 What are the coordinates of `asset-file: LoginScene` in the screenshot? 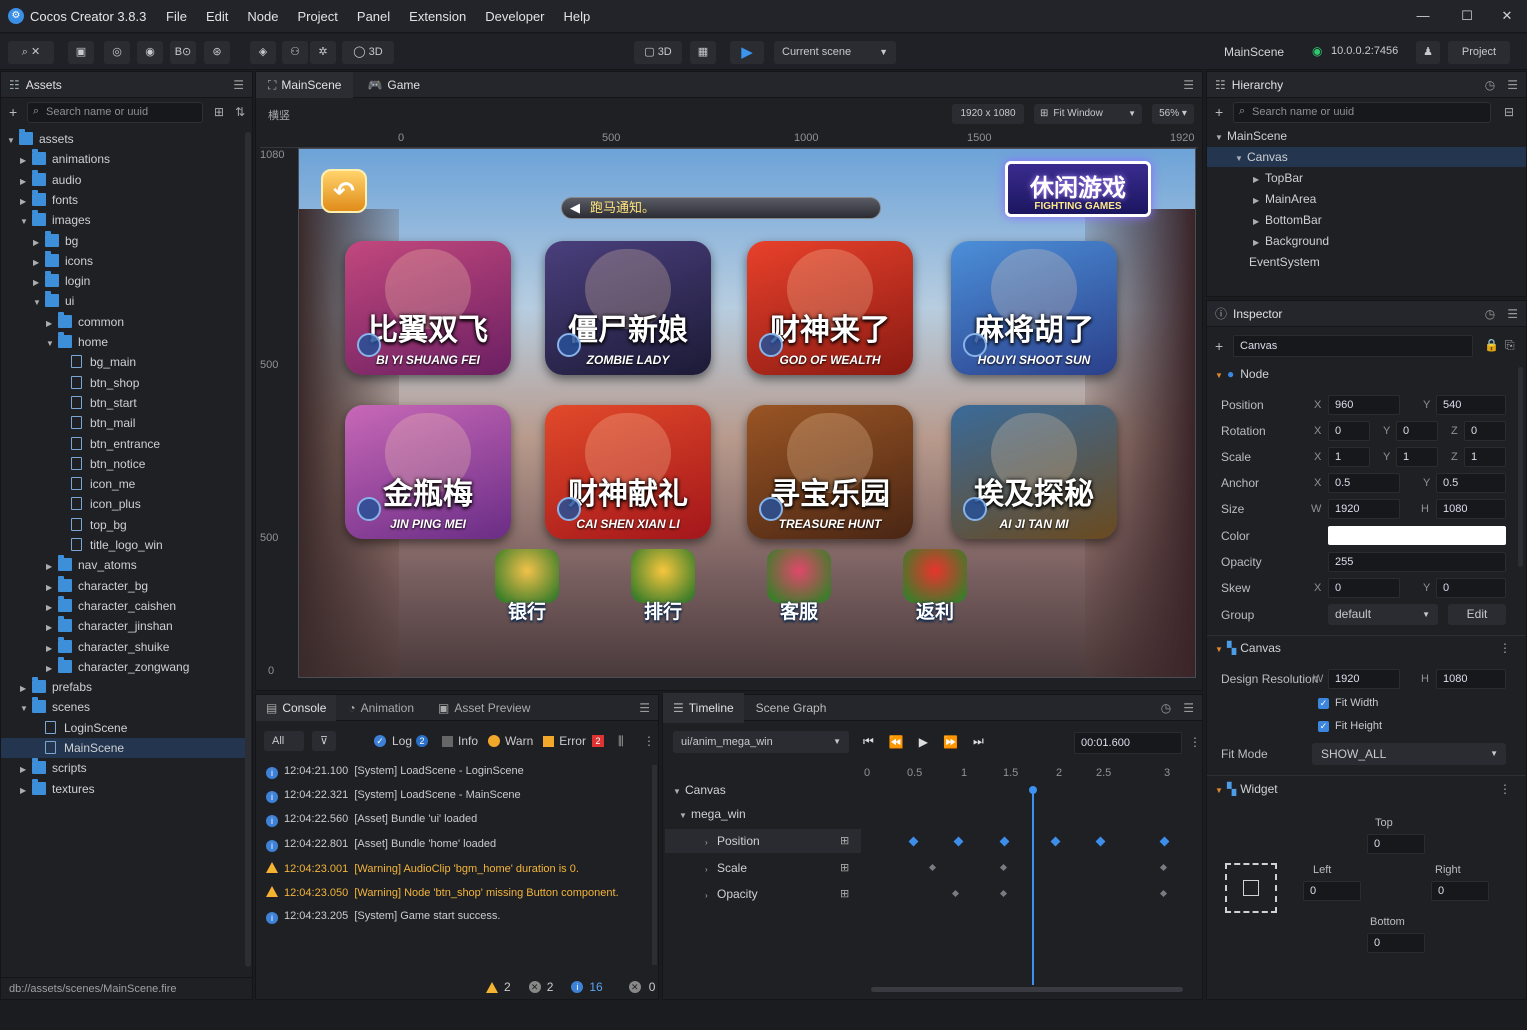 It's located at (123, 728).